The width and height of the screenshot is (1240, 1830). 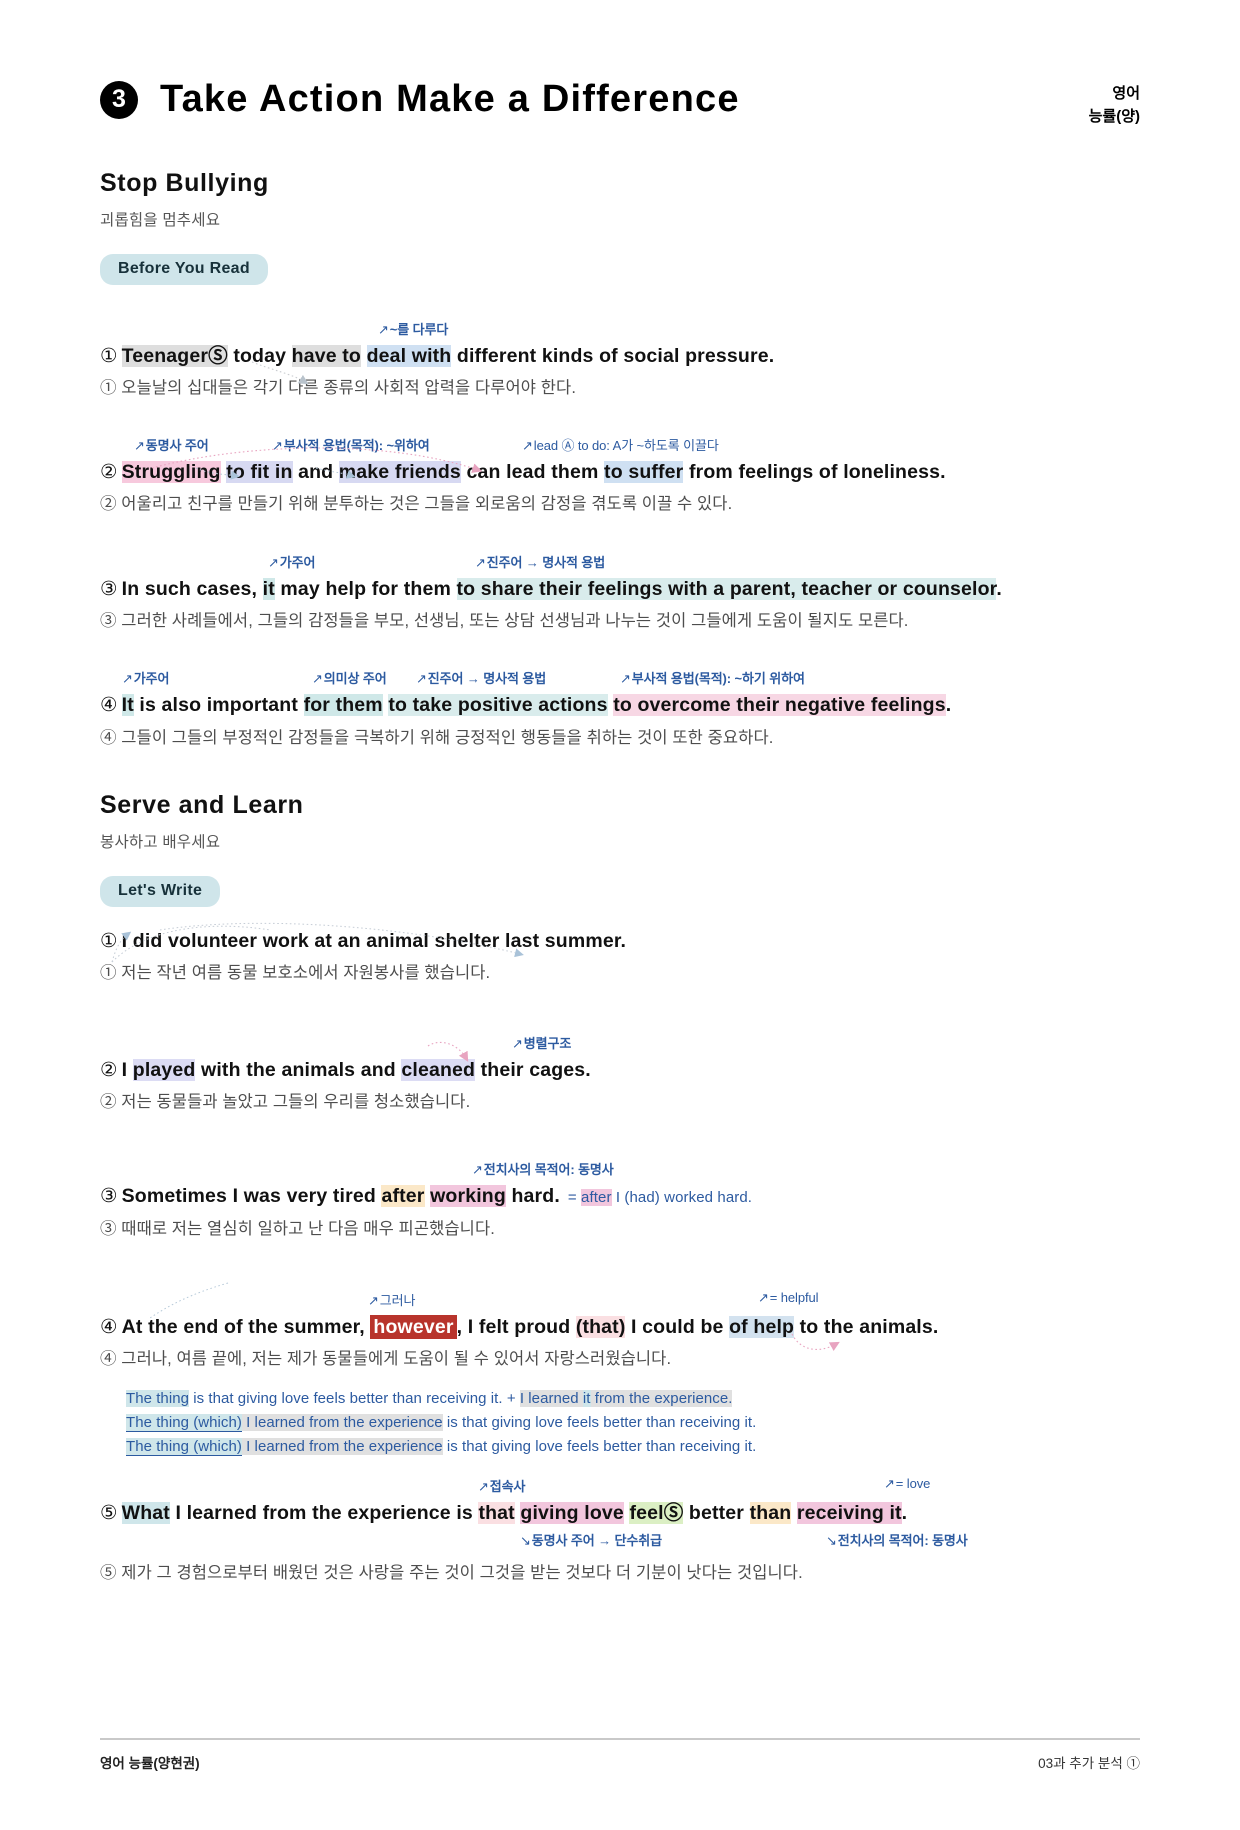 I want to click on note-row: ↗가주어 ↗진주어 → 명사적 용법, so click(x=620, y=562).